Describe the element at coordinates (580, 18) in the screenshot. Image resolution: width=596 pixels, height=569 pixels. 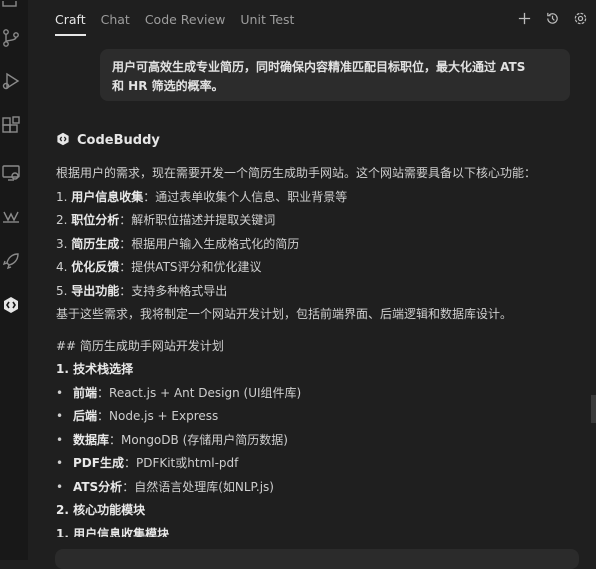
I see `settings-icon` at that location.